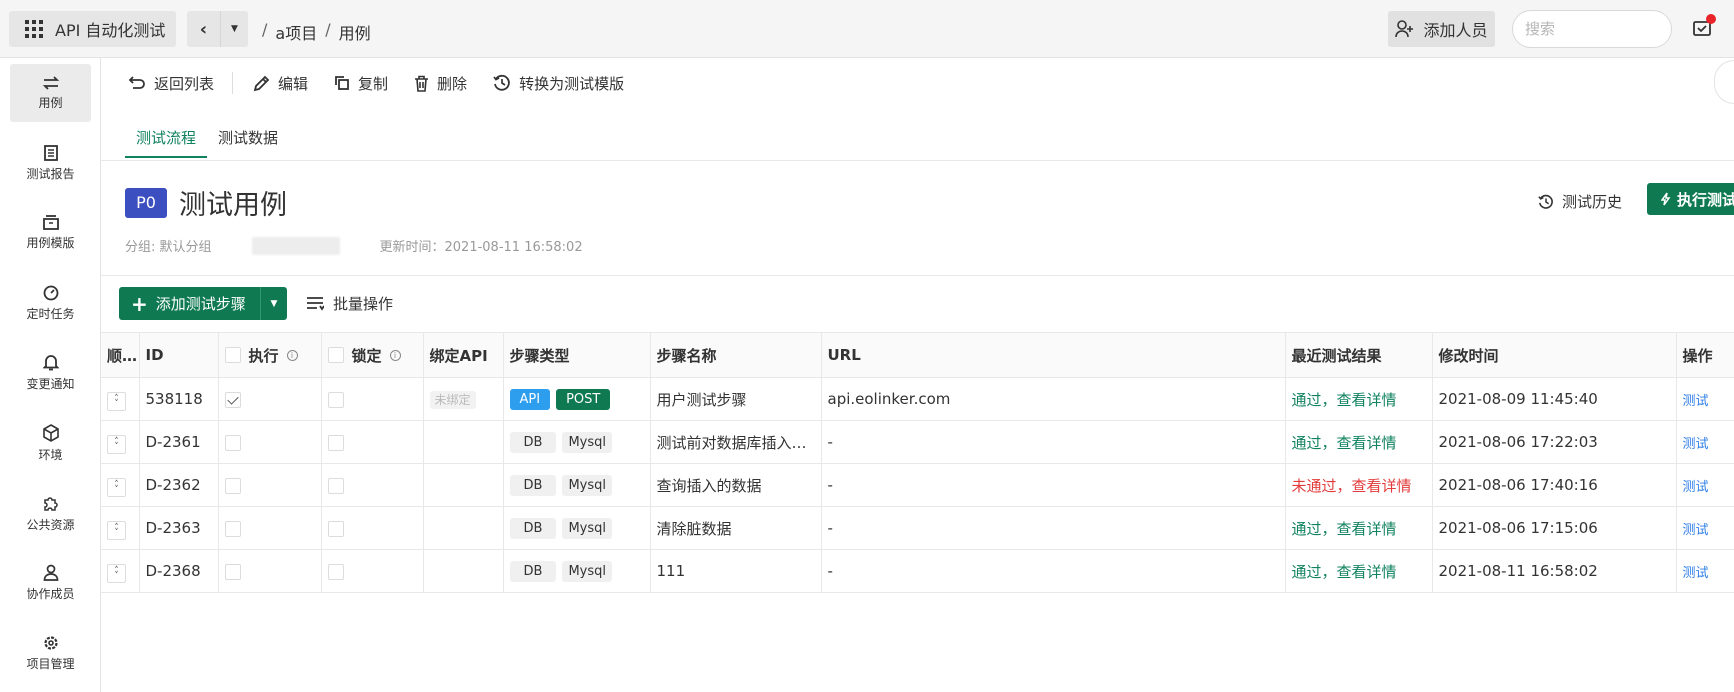  Describe the element at coordinates (361, 83) in the screenshot. I see `copy-button: 复制` at that location.